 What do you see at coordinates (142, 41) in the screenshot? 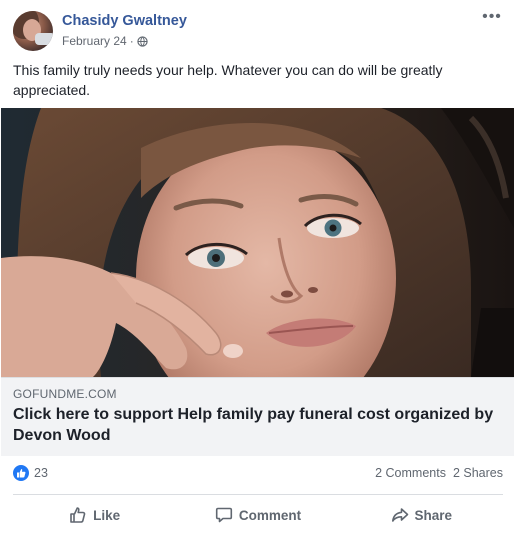
I see `globe-icon` at bounding box center [142, 41].